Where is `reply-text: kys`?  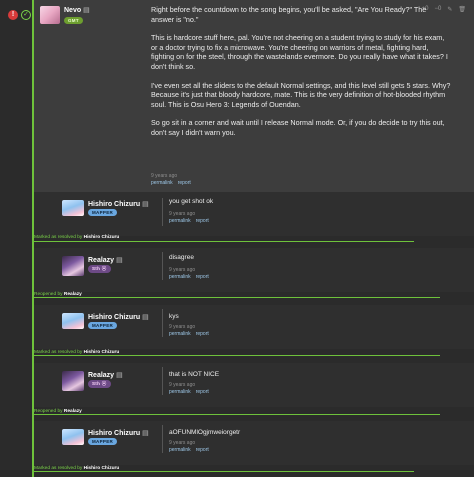 reply-text: kys is located at coordinates (174, 316).